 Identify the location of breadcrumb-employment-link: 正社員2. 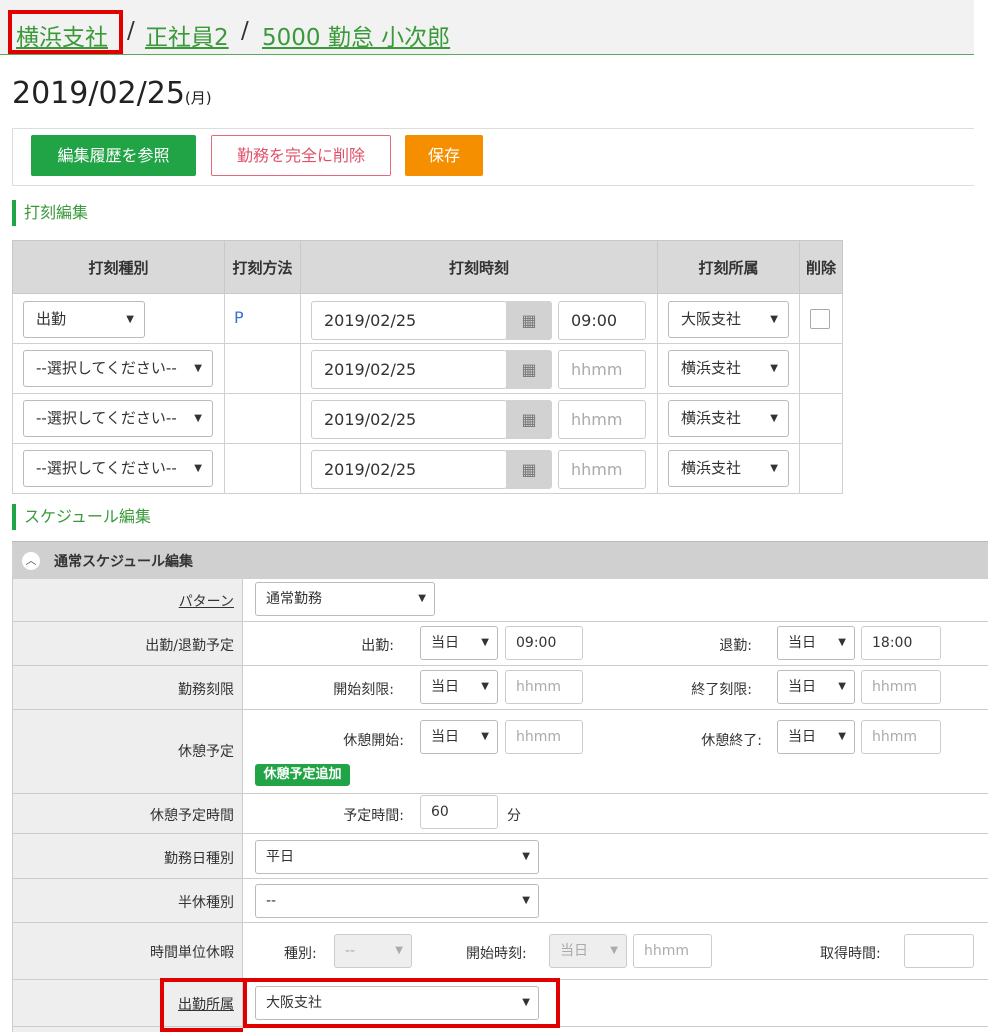
(187, 35).